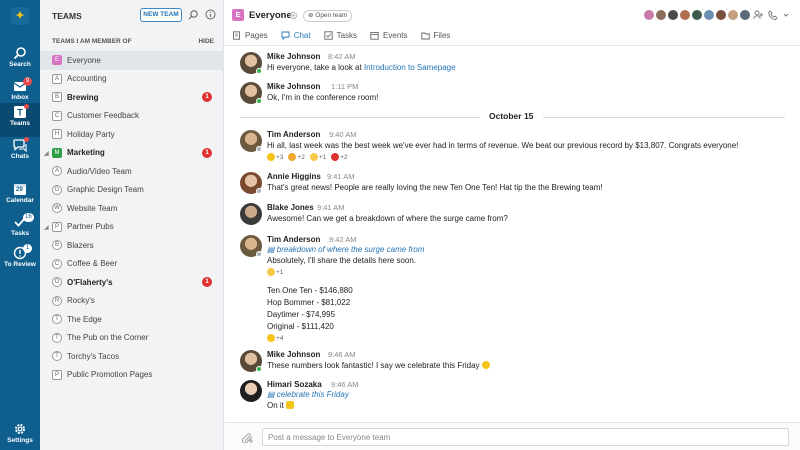  Describe the element at coordinates (248, 437) in the screenshot. I see `attach-icon` at that location.